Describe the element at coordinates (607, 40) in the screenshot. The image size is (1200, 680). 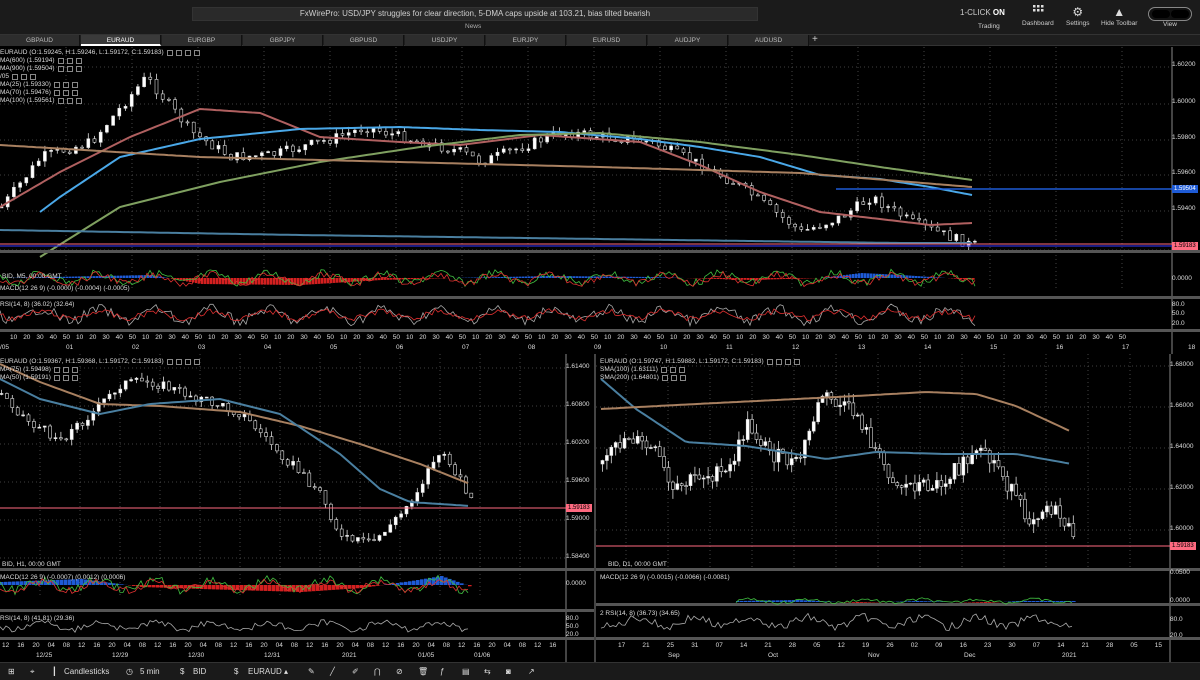
I see `tab-eurusd: EURUSD` at that location.